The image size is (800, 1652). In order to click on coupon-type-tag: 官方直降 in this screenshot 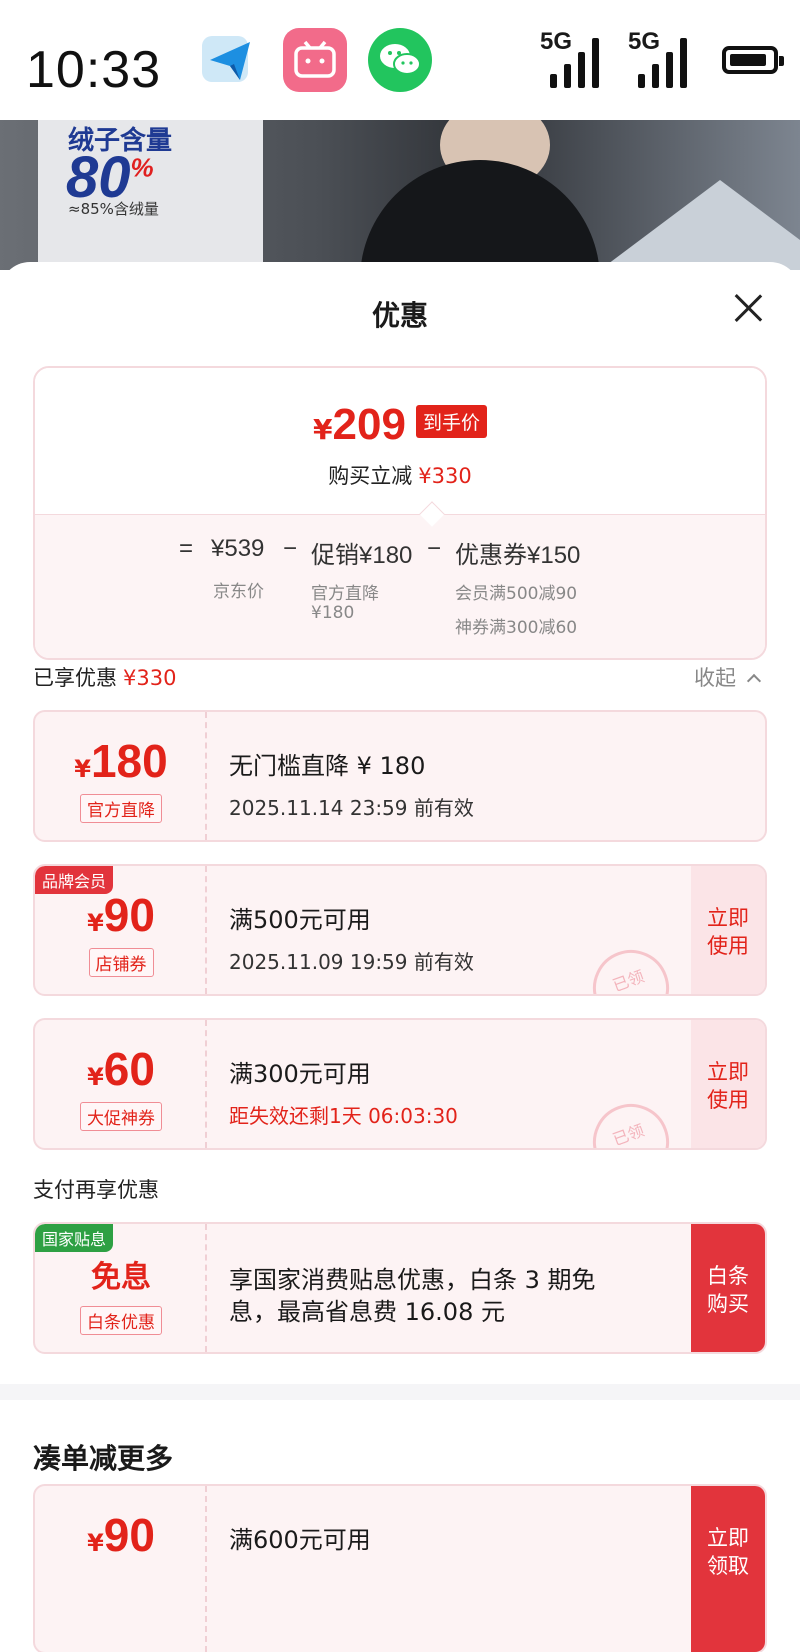, I will do `click(121, 808)`.